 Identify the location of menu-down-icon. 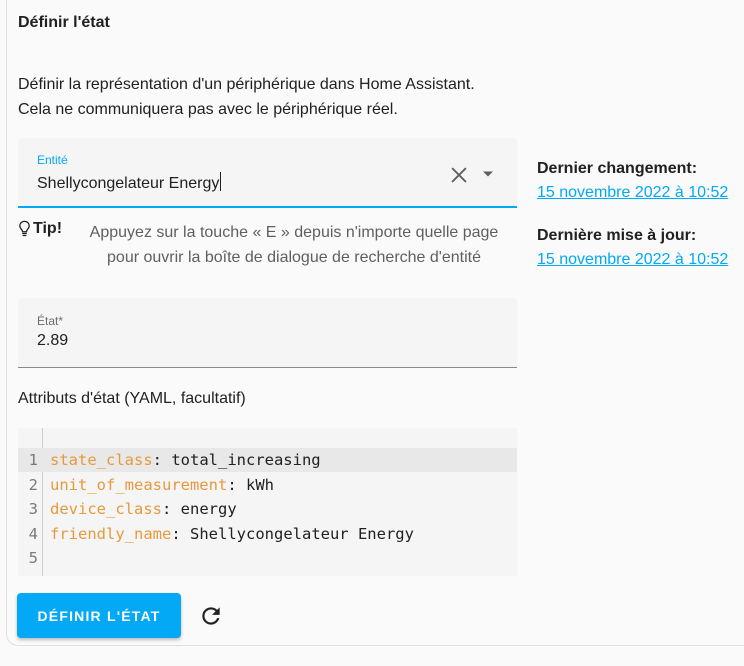
(488, 174).